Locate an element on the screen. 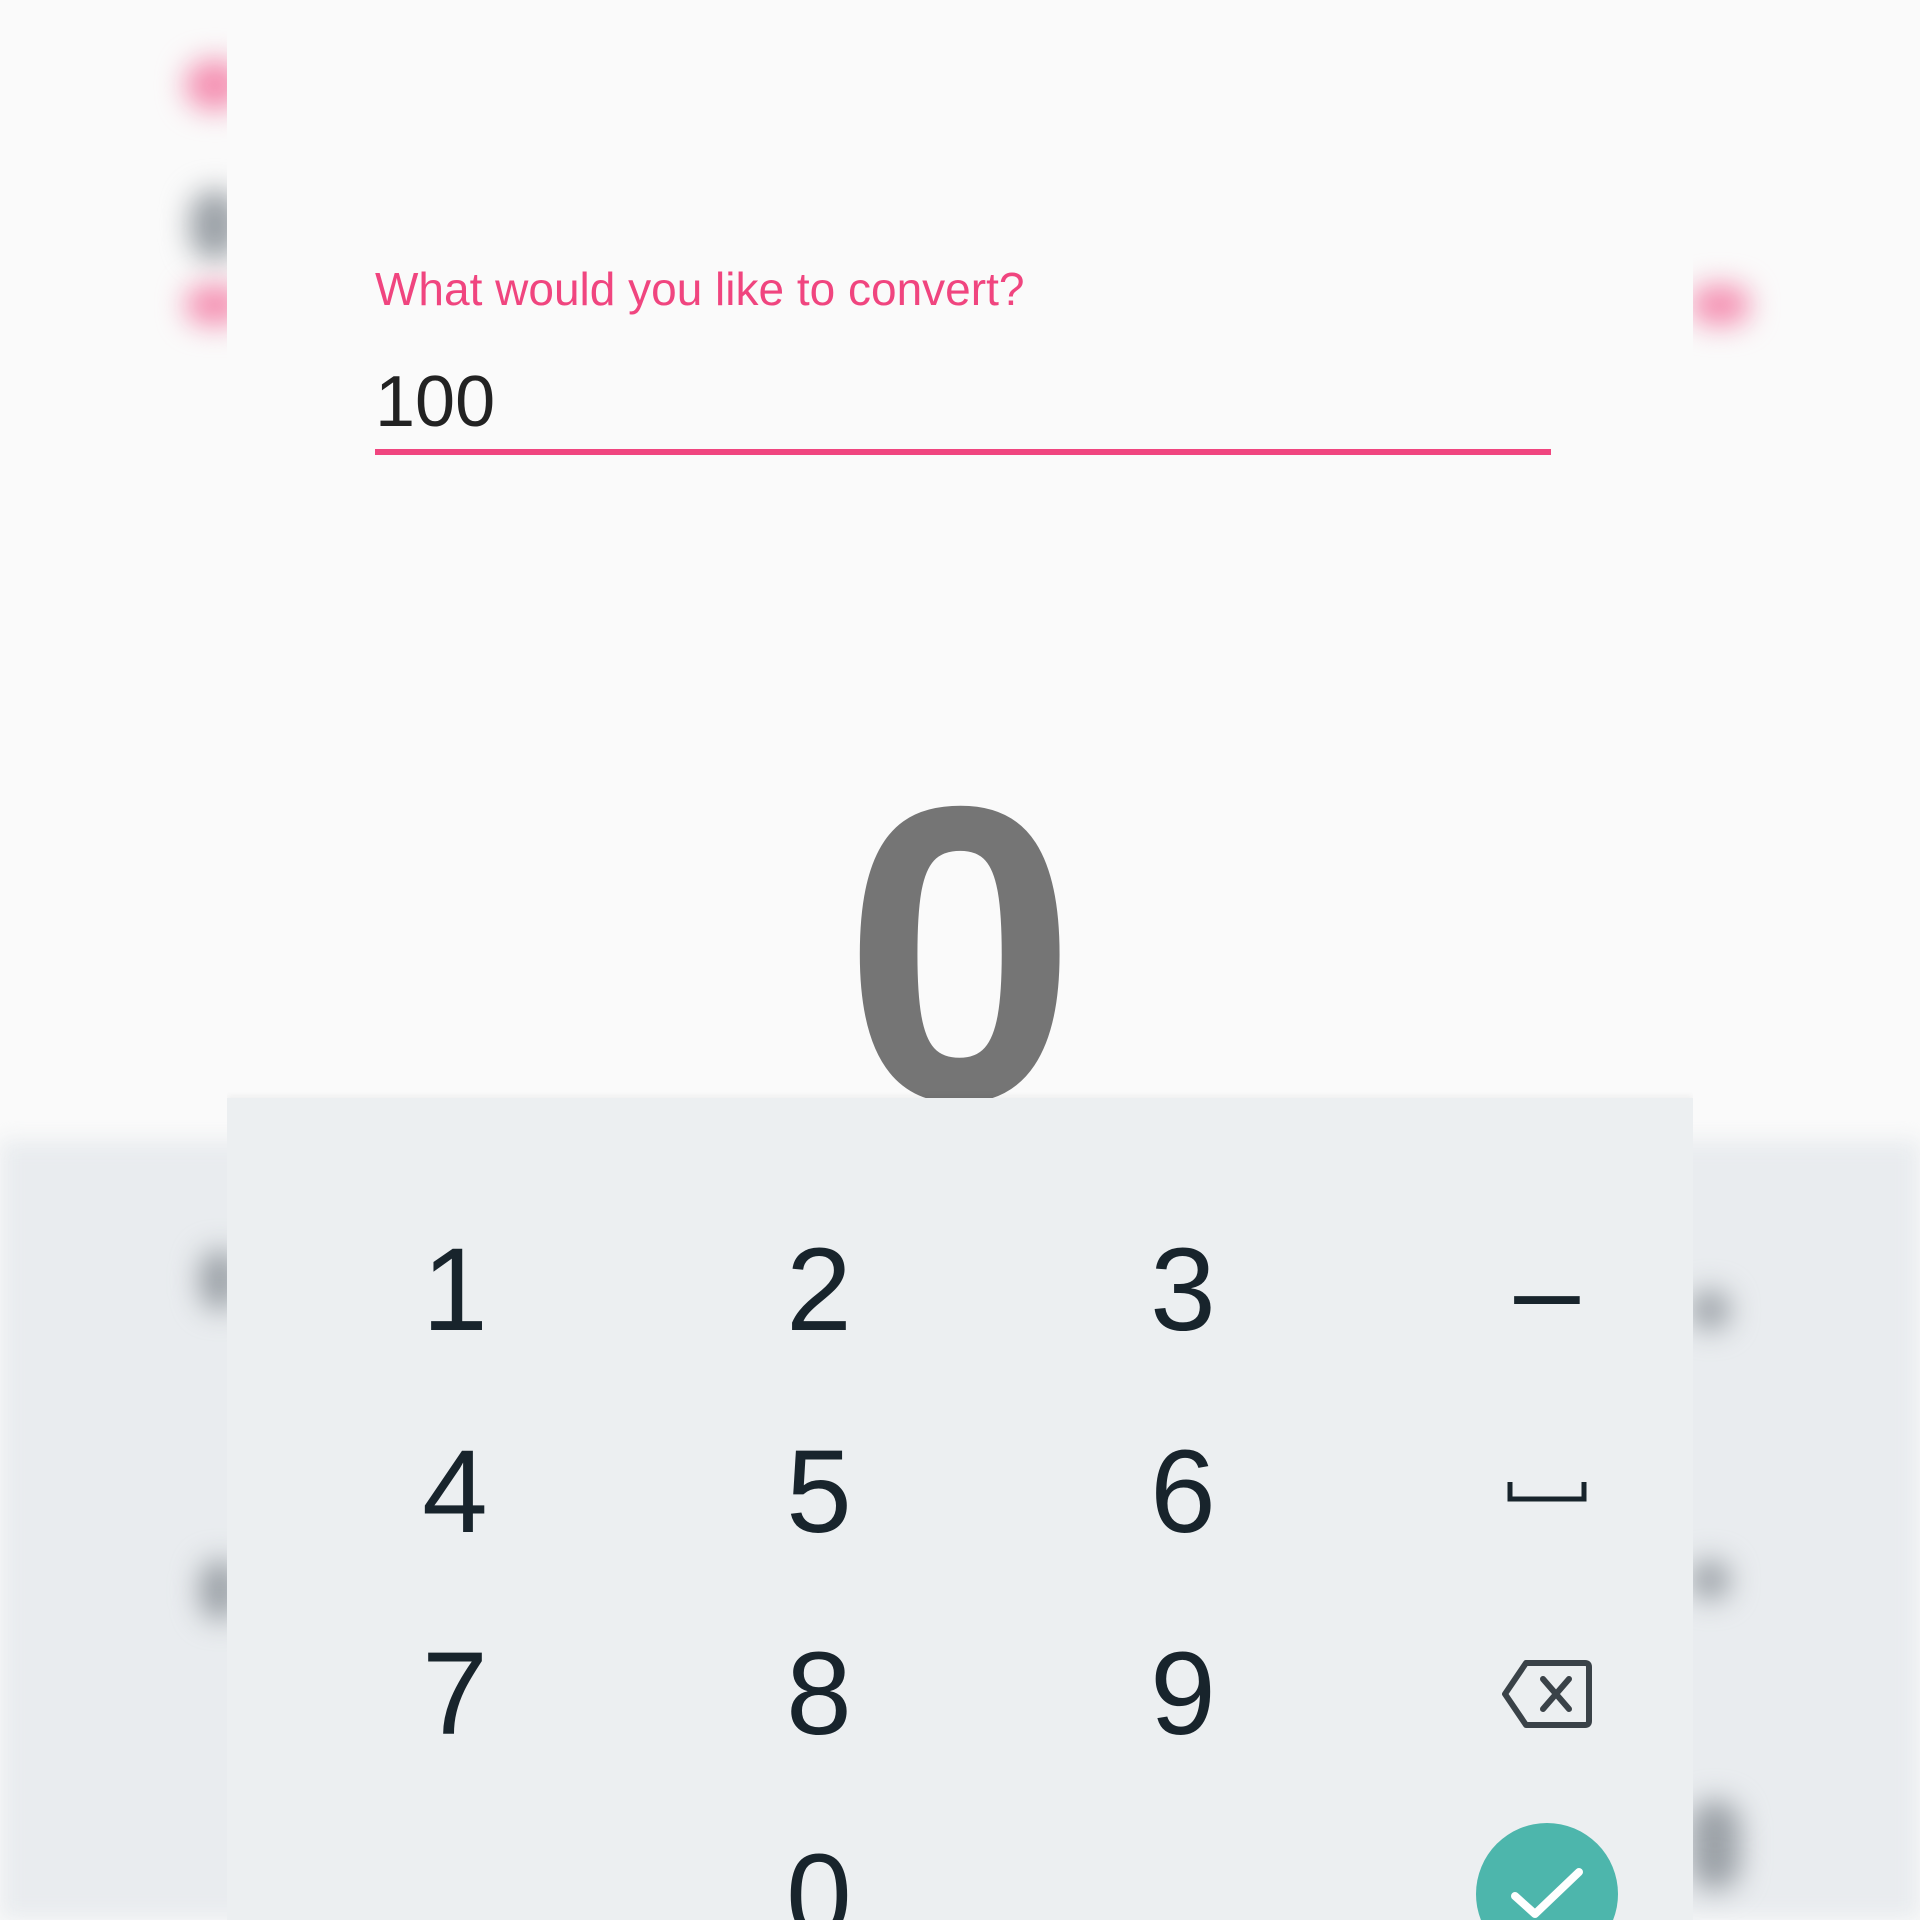 Image resolution: width=1920 pixels, height=1920 pixels. key-9: 9 is located at coordinates (1183, 1694).